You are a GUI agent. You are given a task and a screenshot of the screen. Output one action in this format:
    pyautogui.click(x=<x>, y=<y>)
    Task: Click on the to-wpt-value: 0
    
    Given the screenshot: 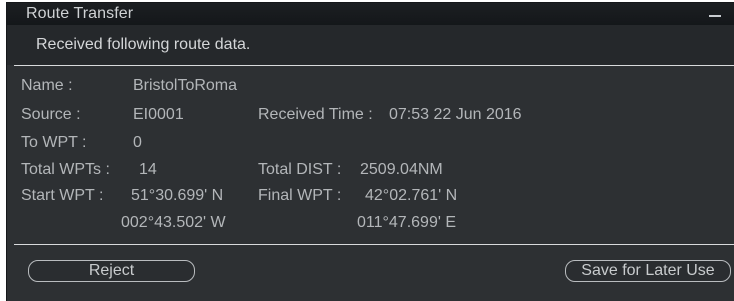 What is the action you would take?
    pyautogui.click(x=137, y=142)
    